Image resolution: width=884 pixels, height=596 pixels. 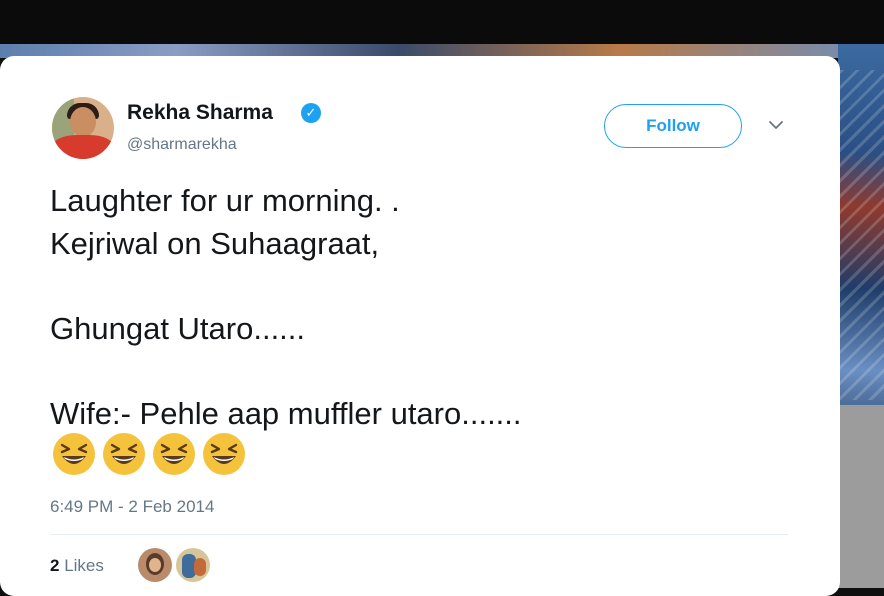 What do you see at coordinates (311, 113) in the screenshot?
I see `verified-badge-icon: ✓` at bounding box center [311, 113].